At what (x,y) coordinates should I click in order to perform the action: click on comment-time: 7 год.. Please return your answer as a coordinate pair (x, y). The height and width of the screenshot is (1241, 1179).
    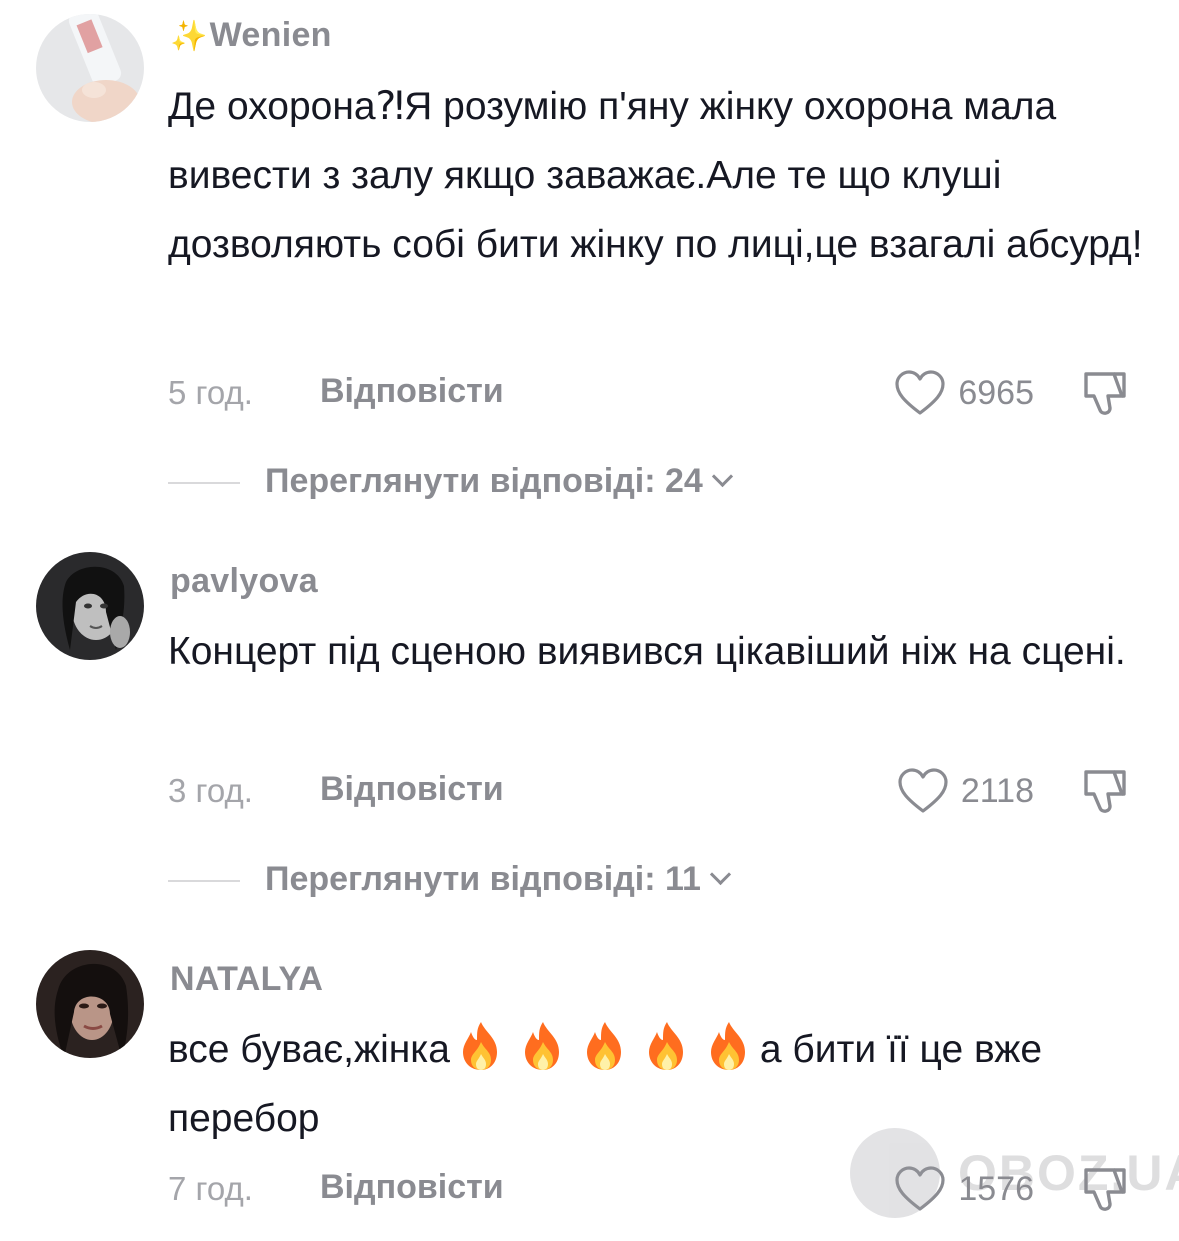
    Looking at the image, I should click on (210, 1188).